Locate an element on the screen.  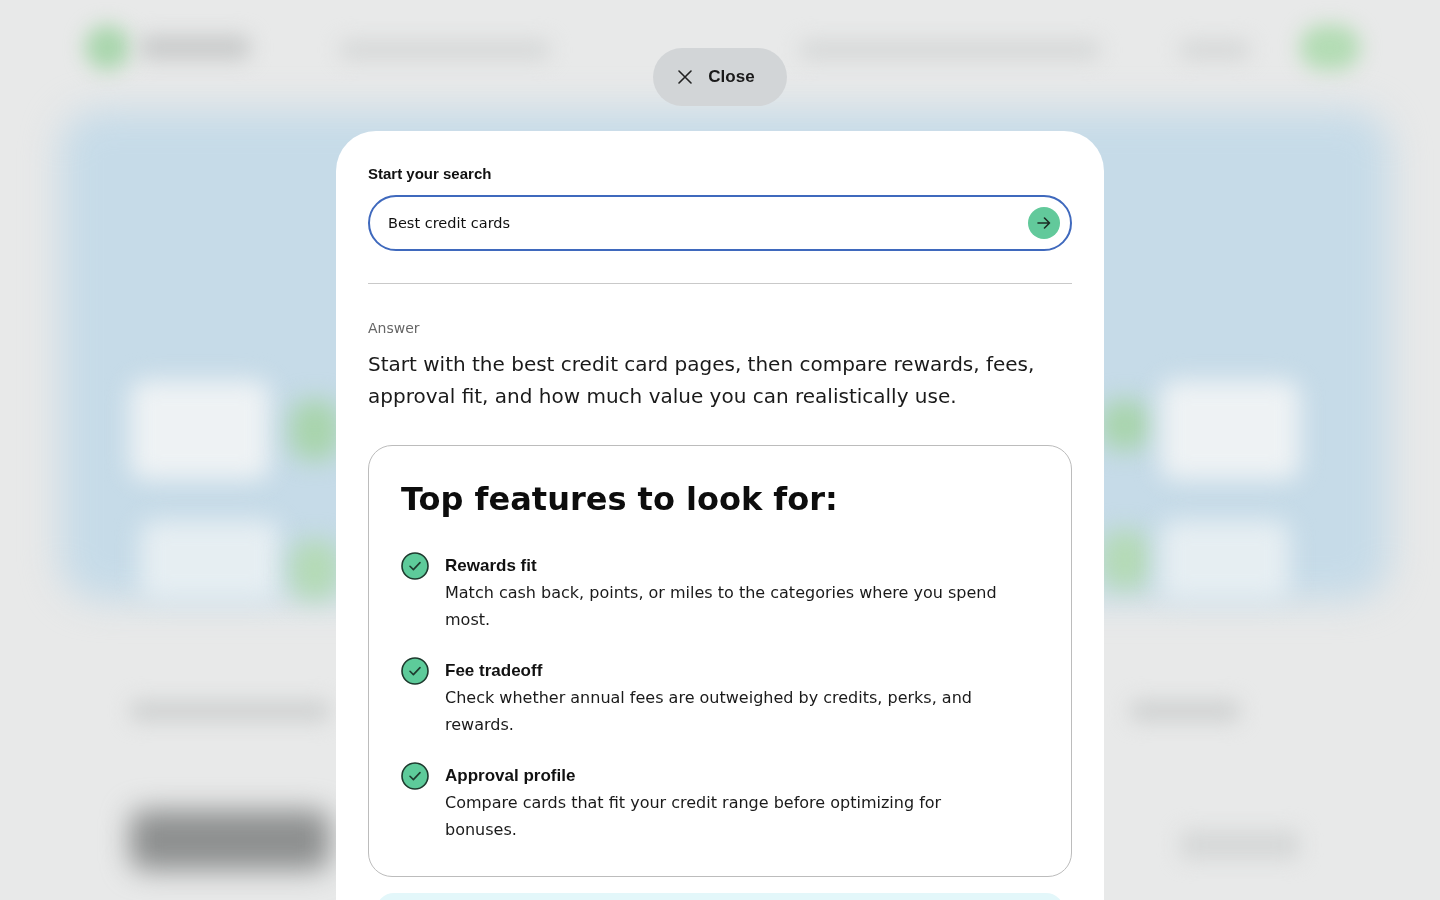
features-title: Top features to look for: is located at coordinates (620, 499).